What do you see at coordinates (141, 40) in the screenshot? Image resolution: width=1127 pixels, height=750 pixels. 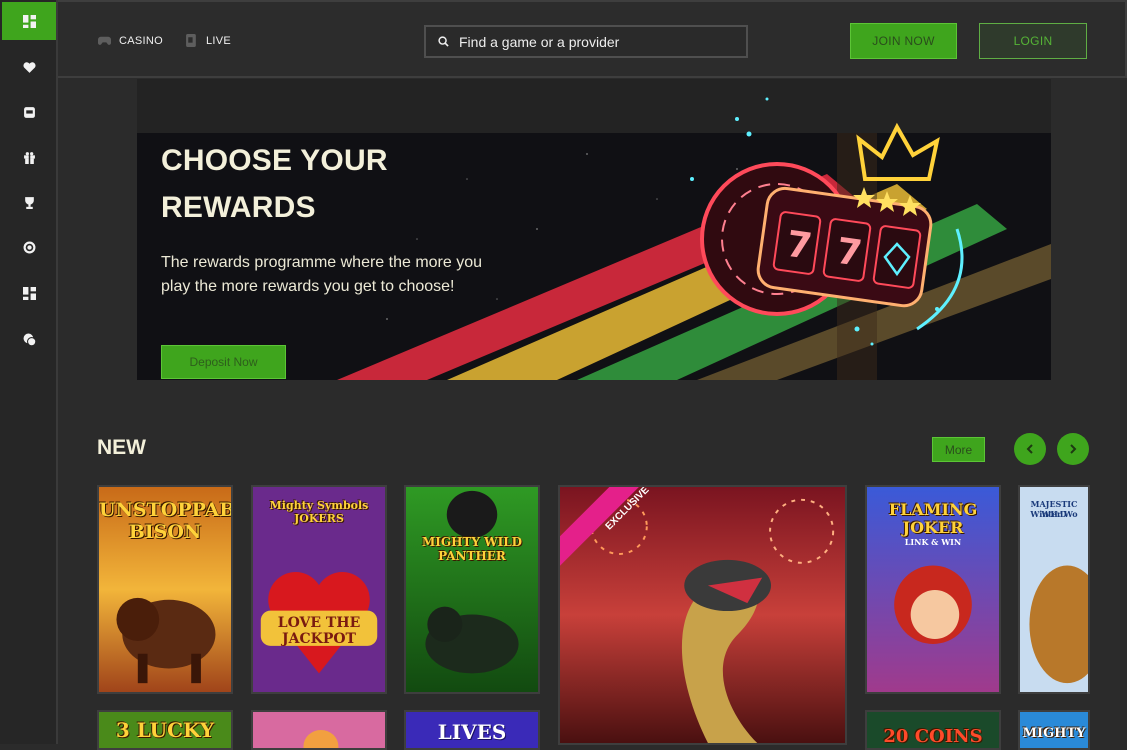 I see `nav-casino-label: CASINO` at bounding box center [141, 40].